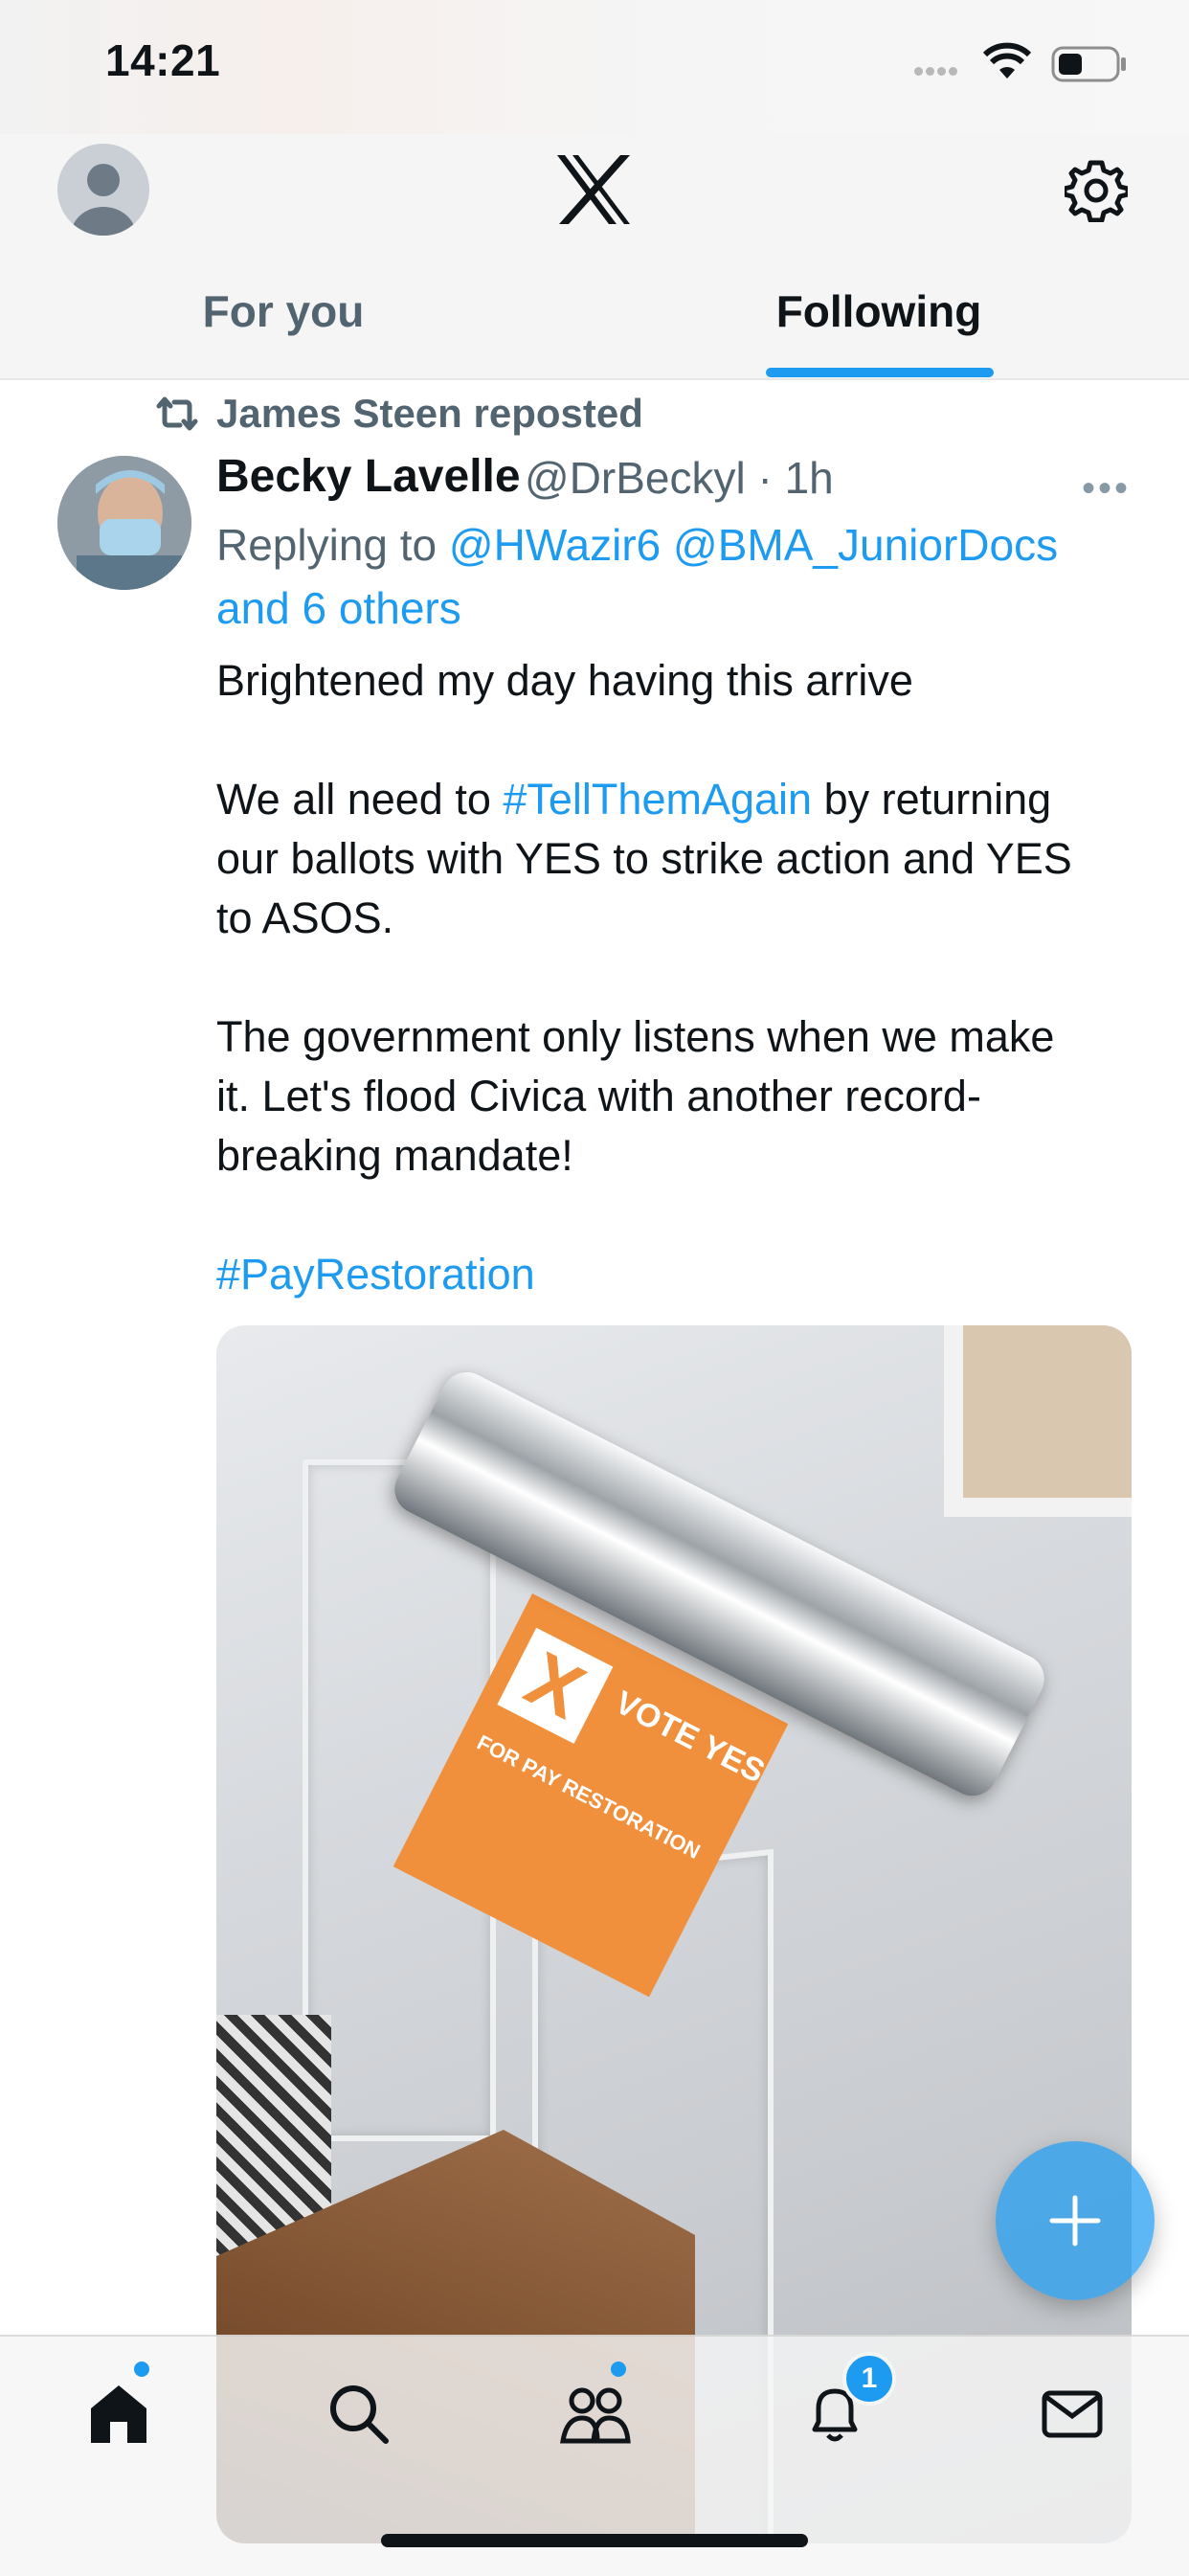 This screenshot has height=2576, width=1189. I want to click on search-icon, so click(359, 2414).